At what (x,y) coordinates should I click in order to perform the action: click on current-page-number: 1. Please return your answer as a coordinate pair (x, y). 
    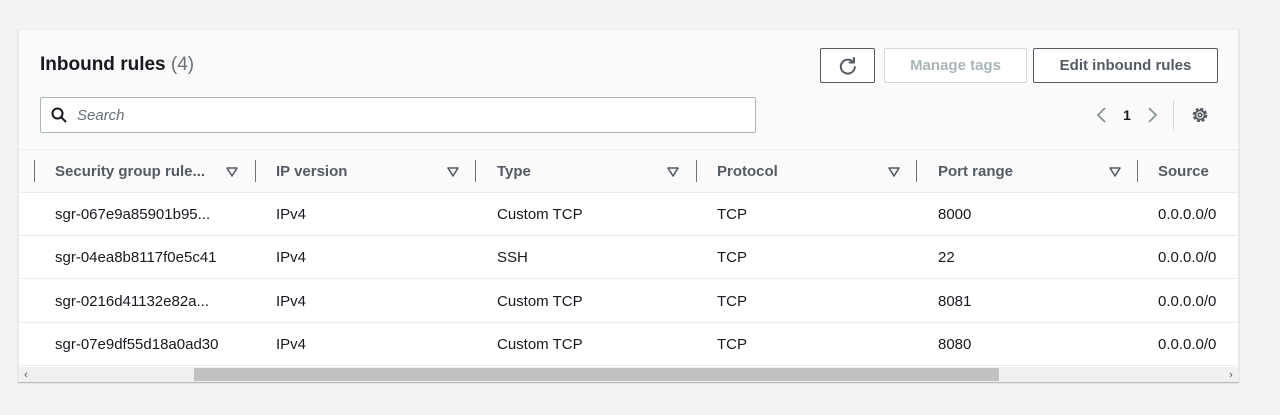
    Looking at the image, I should click on (1127, 115).